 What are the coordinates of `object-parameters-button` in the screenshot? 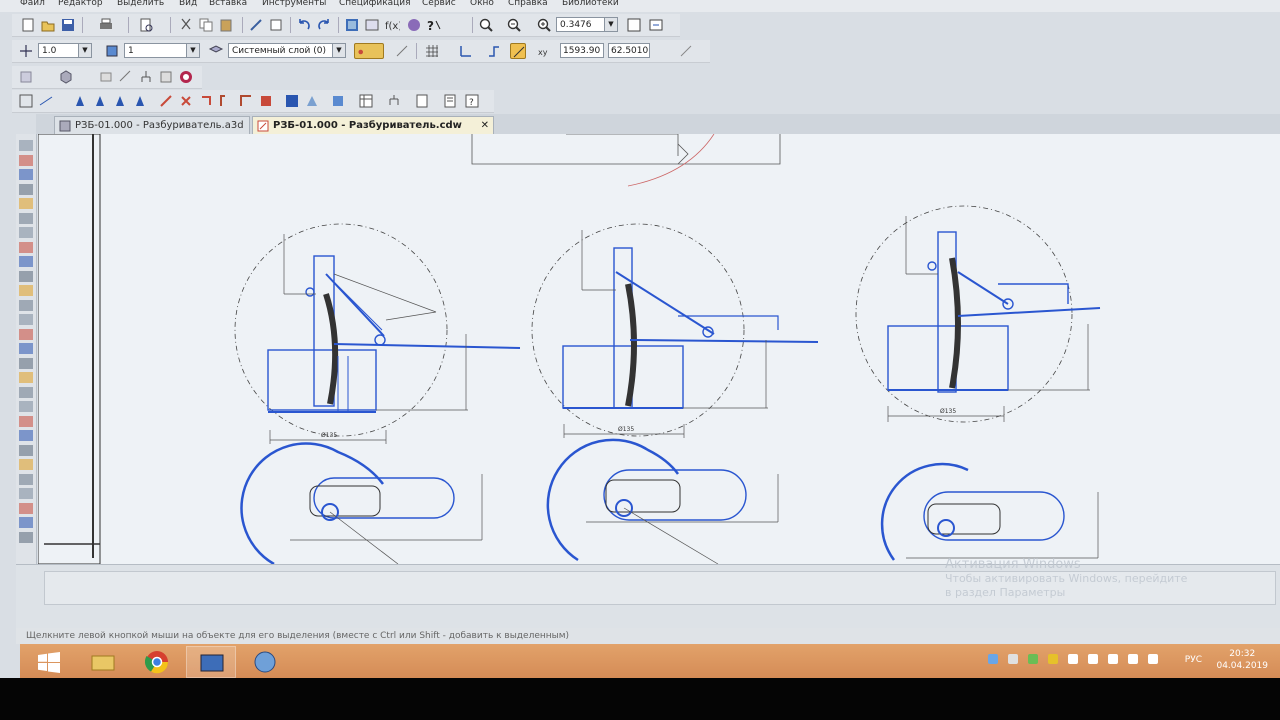 It's located at (369, 51).